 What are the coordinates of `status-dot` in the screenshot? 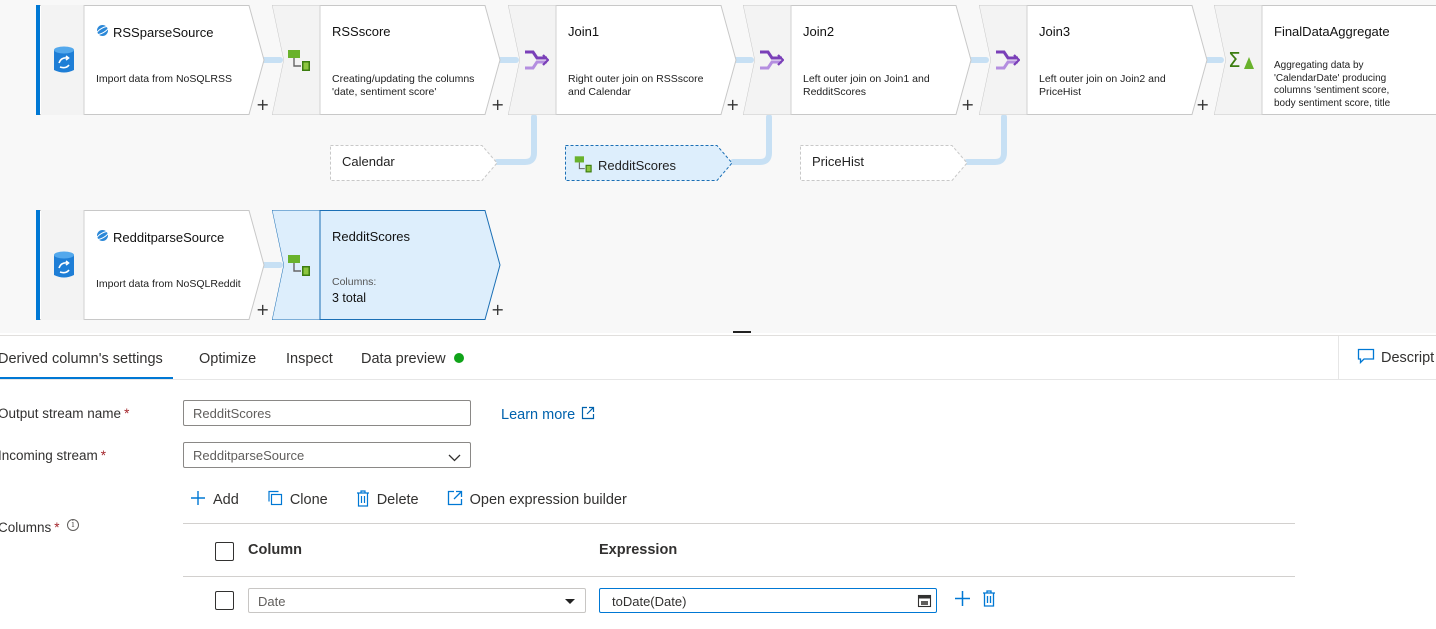 It's located at (458, 358).